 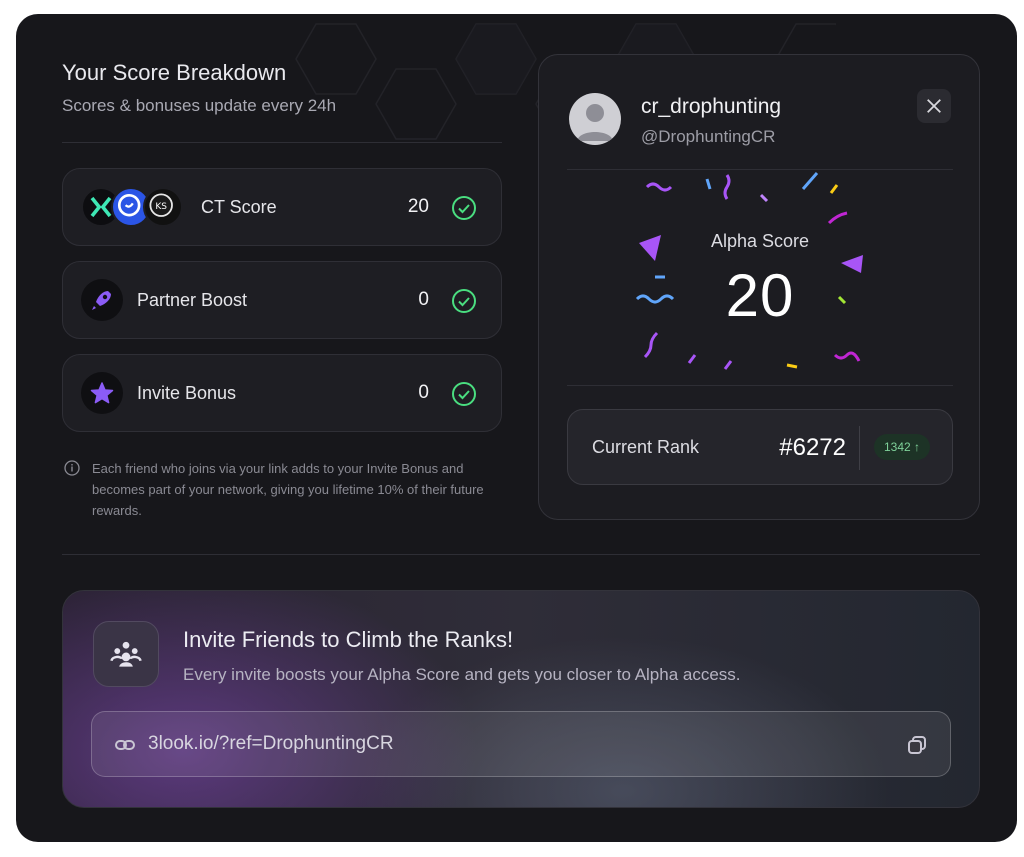 I want to click on invite-friends-icon, so click(x=126, y=654).